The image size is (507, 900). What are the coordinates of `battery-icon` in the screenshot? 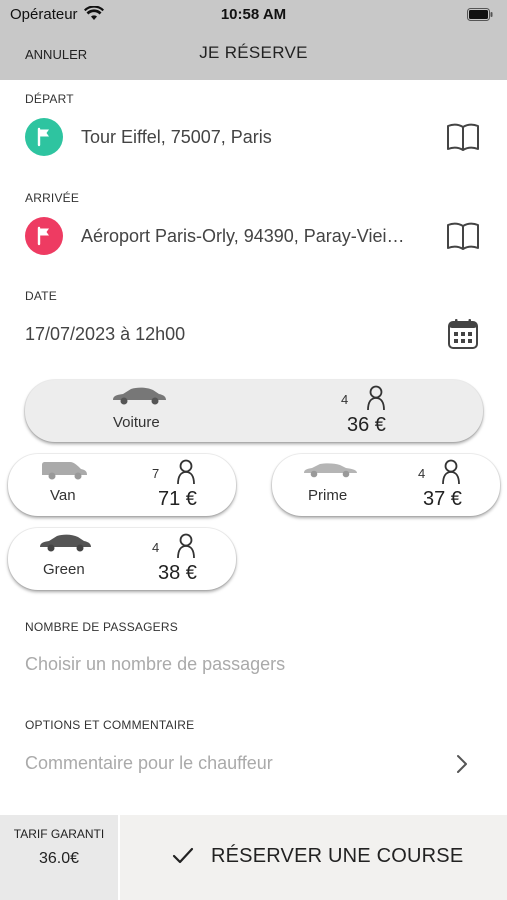 It's located at (480, 14).